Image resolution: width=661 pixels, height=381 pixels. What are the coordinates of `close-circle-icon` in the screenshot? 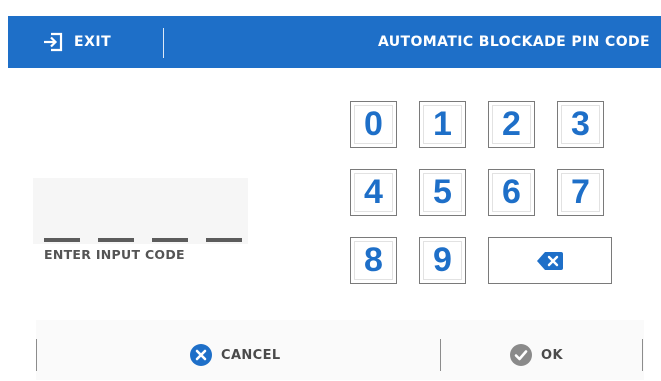 It's located at (201, 355).